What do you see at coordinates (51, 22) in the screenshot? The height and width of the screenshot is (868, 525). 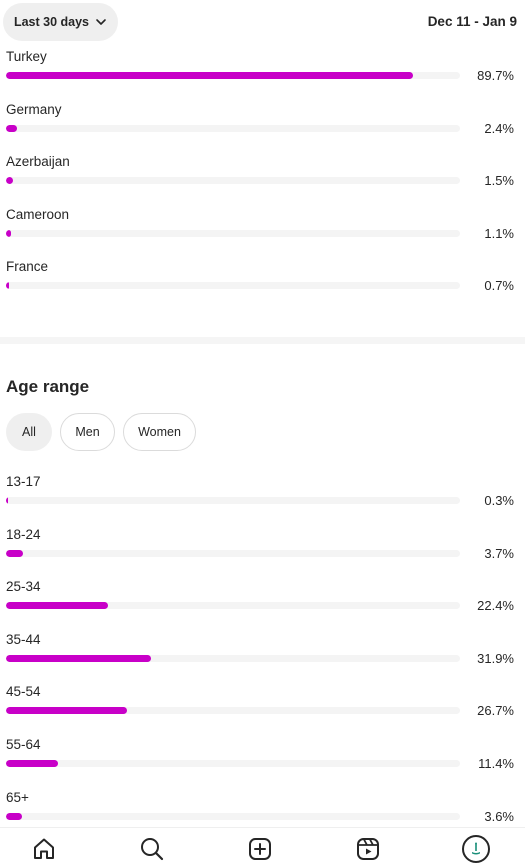 I see `date-range-selector-label: Last 30 days` at bounding box center [51, 22].